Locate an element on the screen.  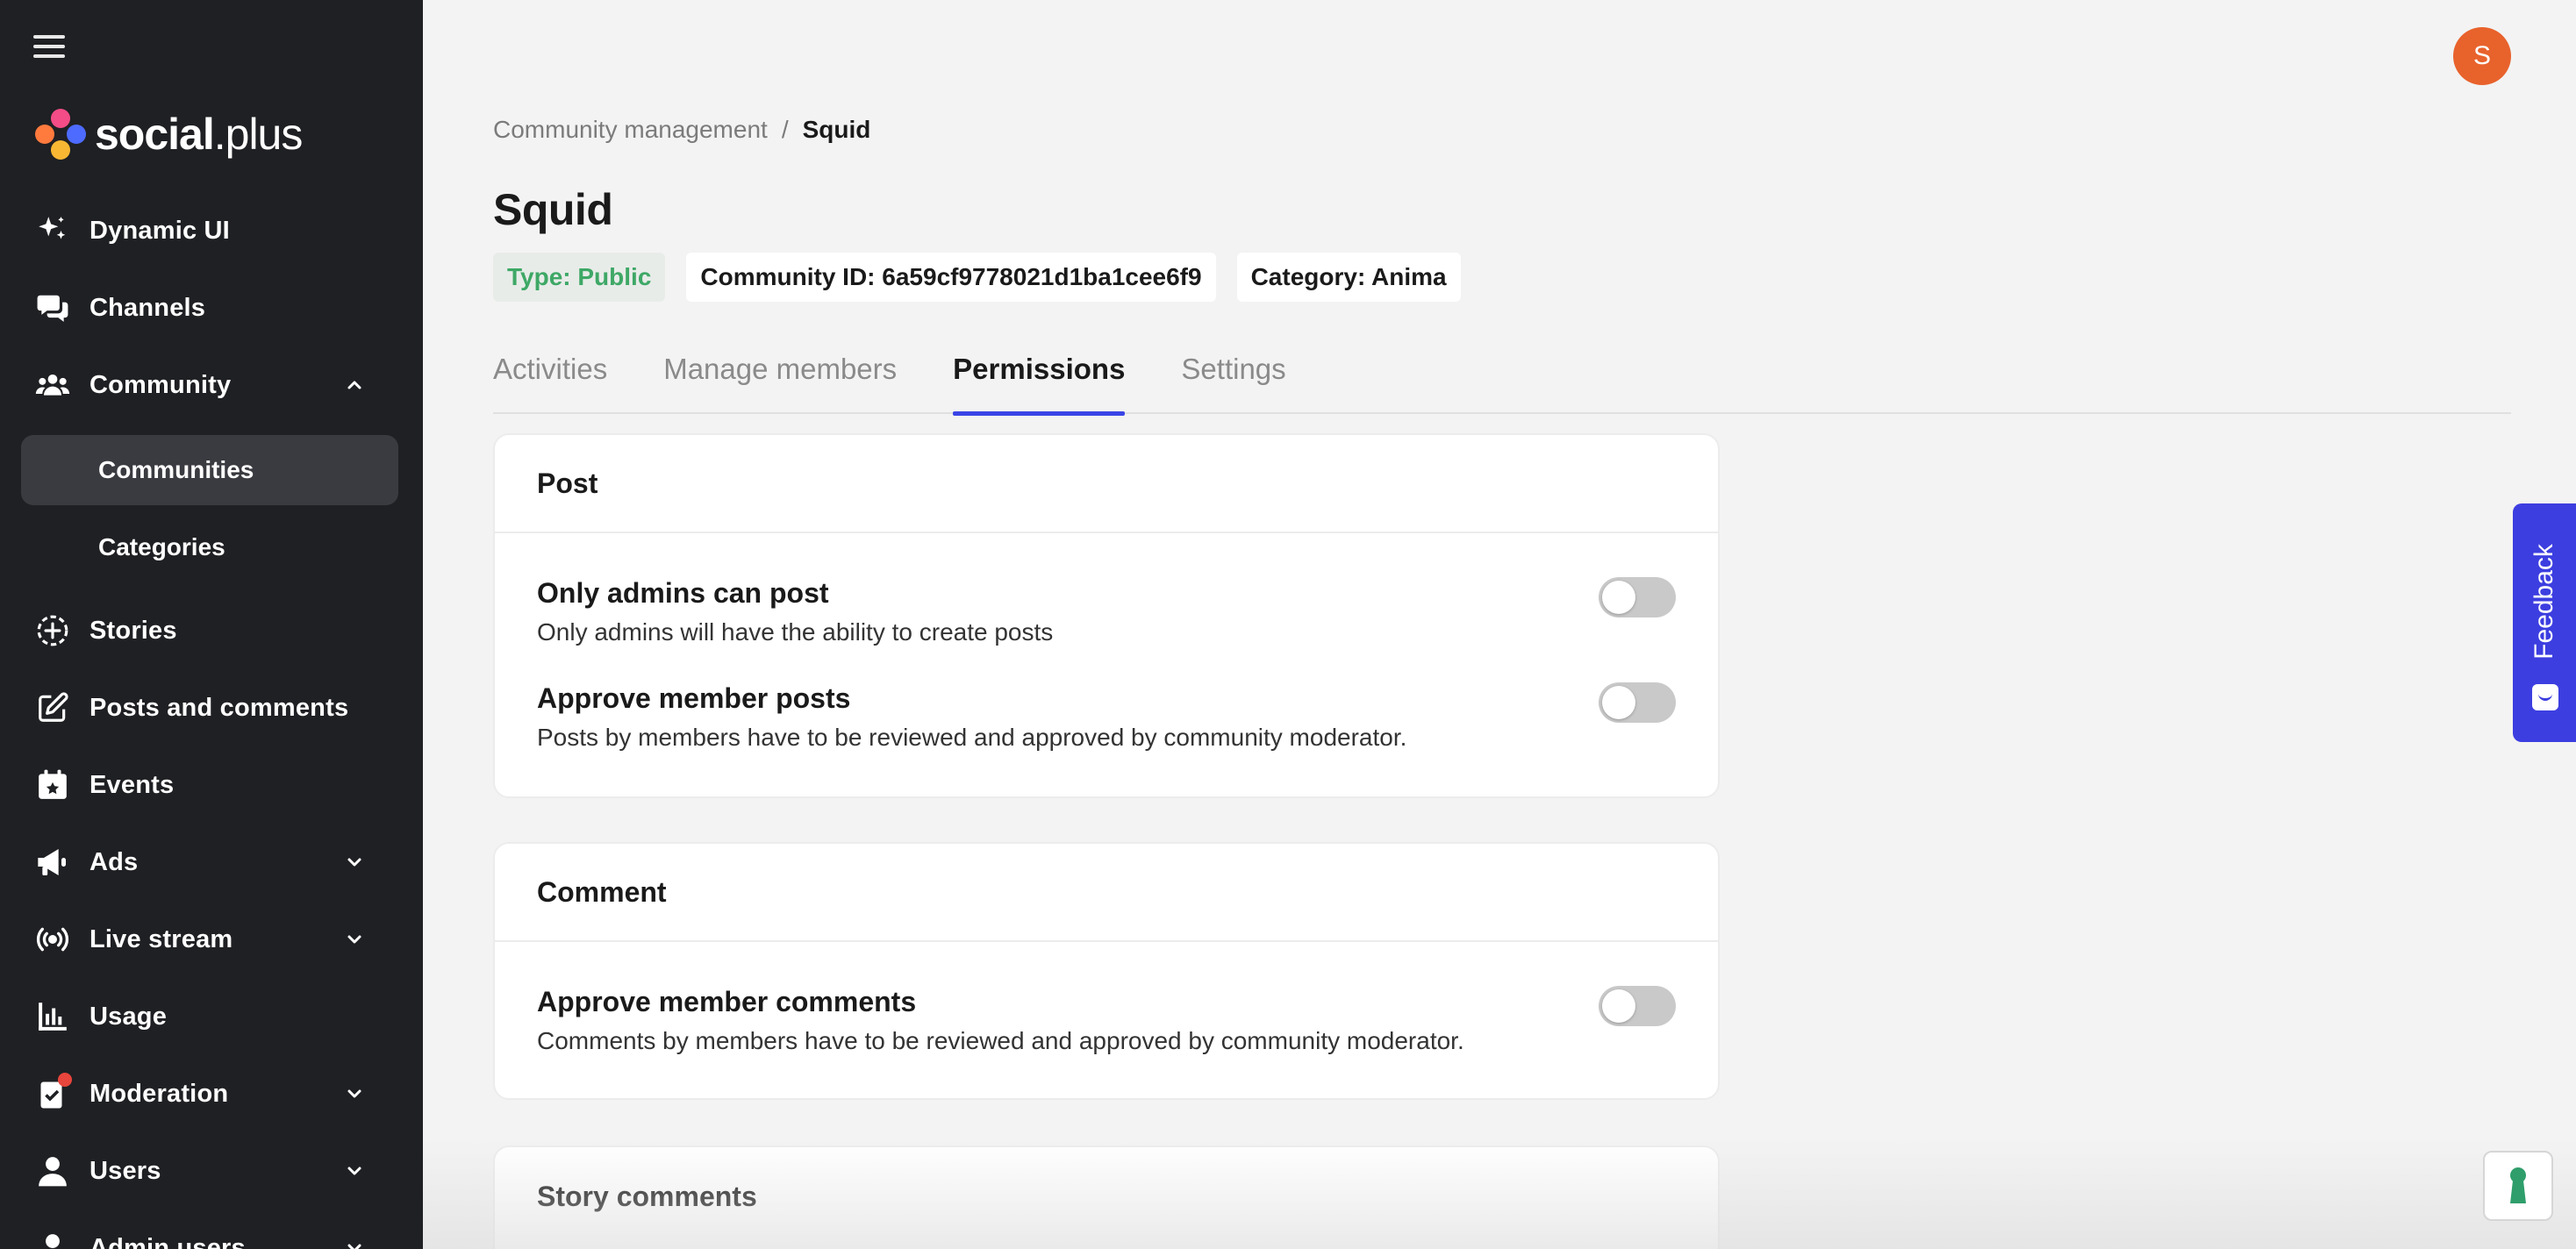
help-button is located at coordinates (2518, 1186).